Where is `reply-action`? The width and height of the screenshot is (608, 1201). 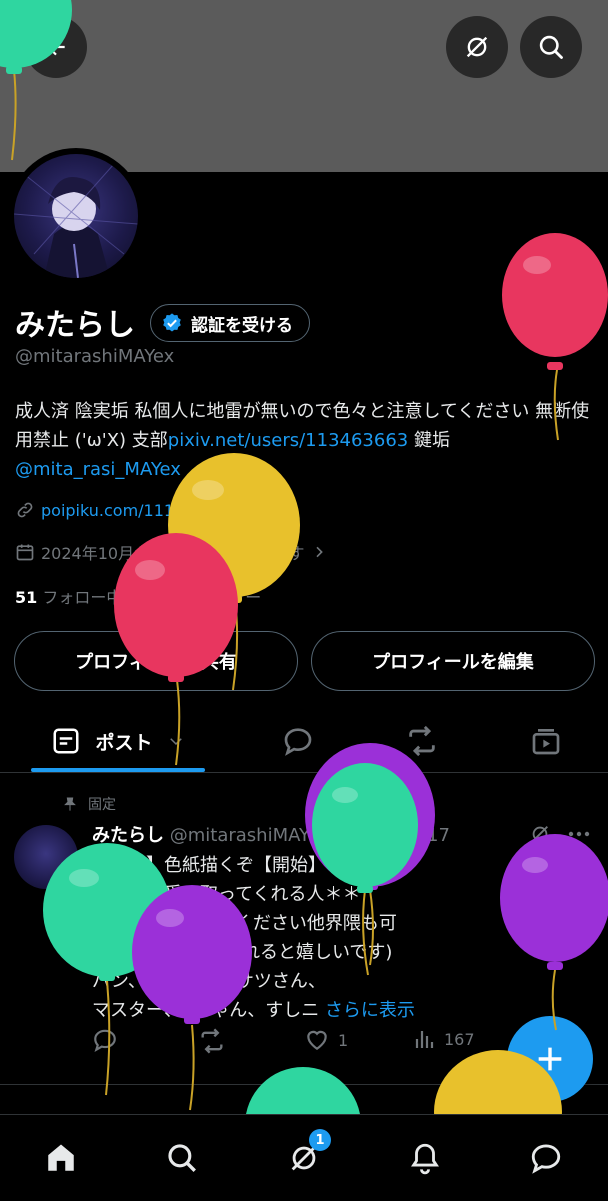 reply-action is located at coordinates (105, 1040).